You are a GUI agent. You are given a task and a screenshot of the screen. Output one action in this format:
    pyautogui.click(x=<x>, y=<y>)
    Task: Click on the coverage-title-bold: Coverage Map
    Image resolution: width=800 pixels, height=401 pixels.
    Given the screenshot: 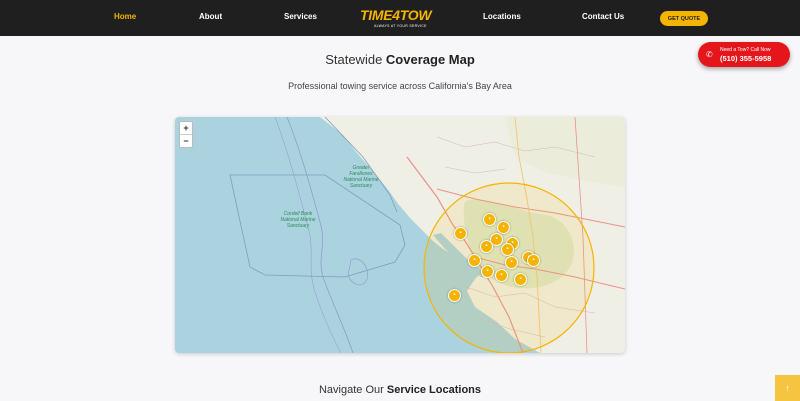 What is the action you would take?
    pyautogui.click(x=430, y=59)
    